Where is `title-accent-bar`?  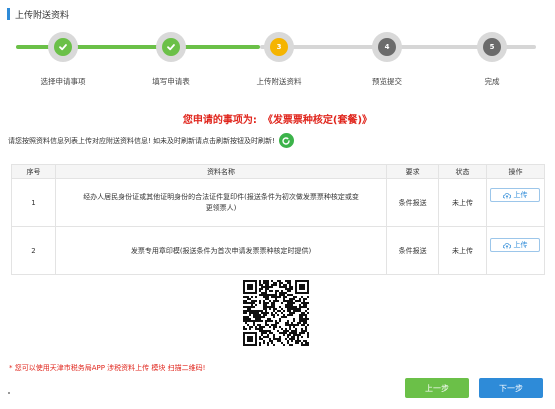 title-accent-bar is located at coordinates (8, 14).